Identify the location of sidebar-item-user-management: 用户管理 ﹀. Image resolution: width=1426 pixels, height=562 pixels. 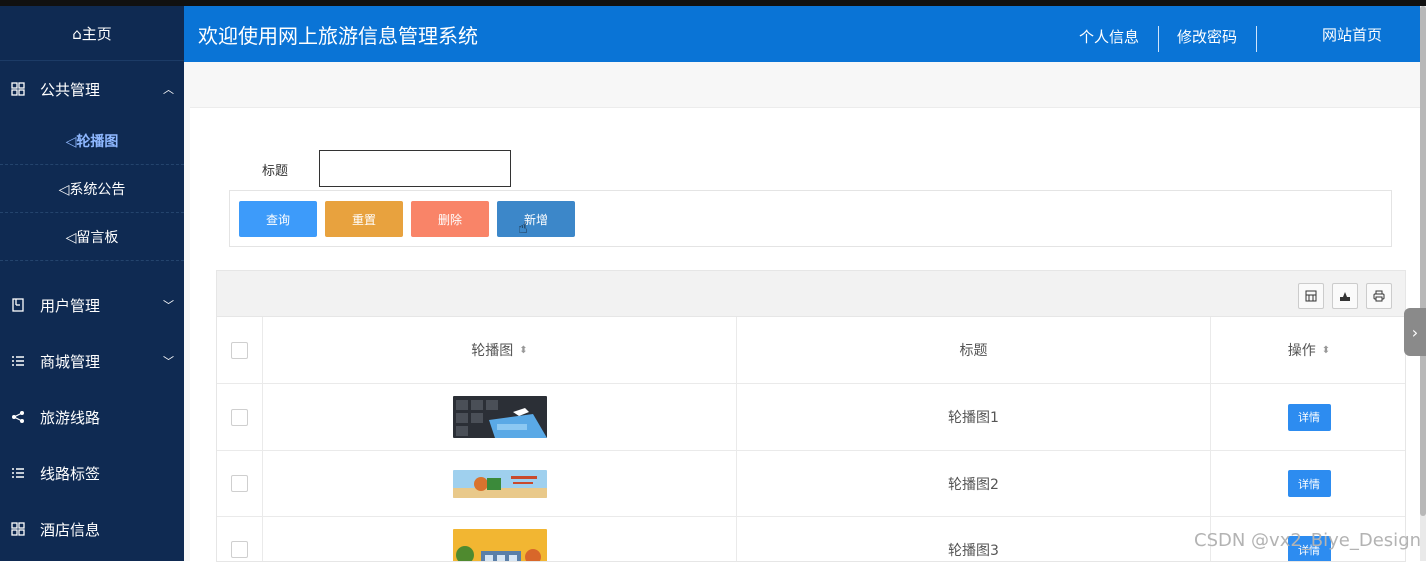
(92, 305).